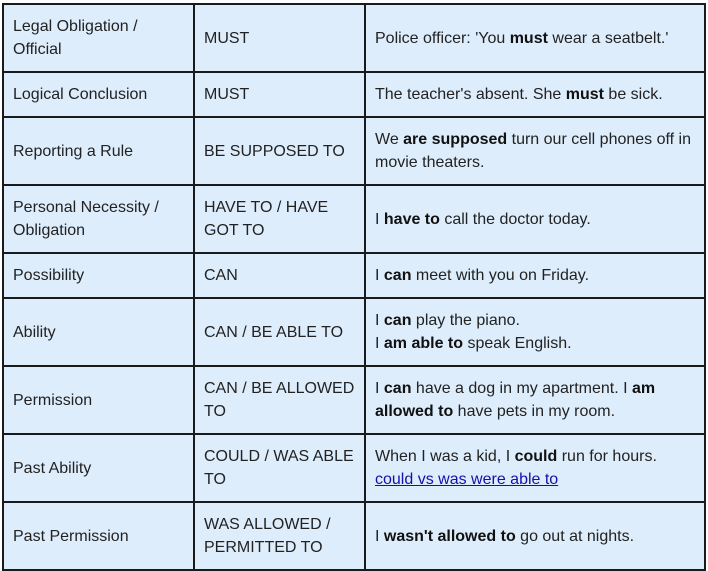  Describe the element at coordinates (98, 536) in the screenshot. I see `use-cell: Past Permission` at that location.